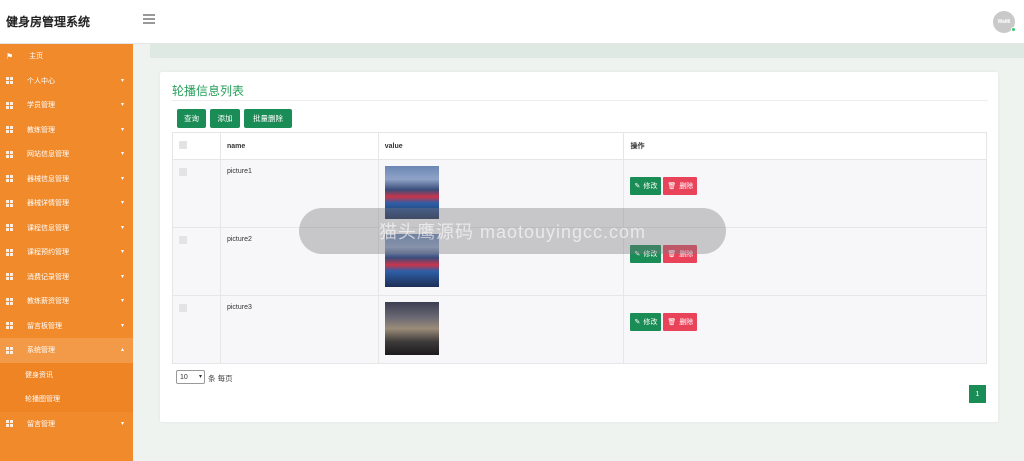  Describe the element at coordinates (580, 100) in the screenshot. I see `divider` at that location.